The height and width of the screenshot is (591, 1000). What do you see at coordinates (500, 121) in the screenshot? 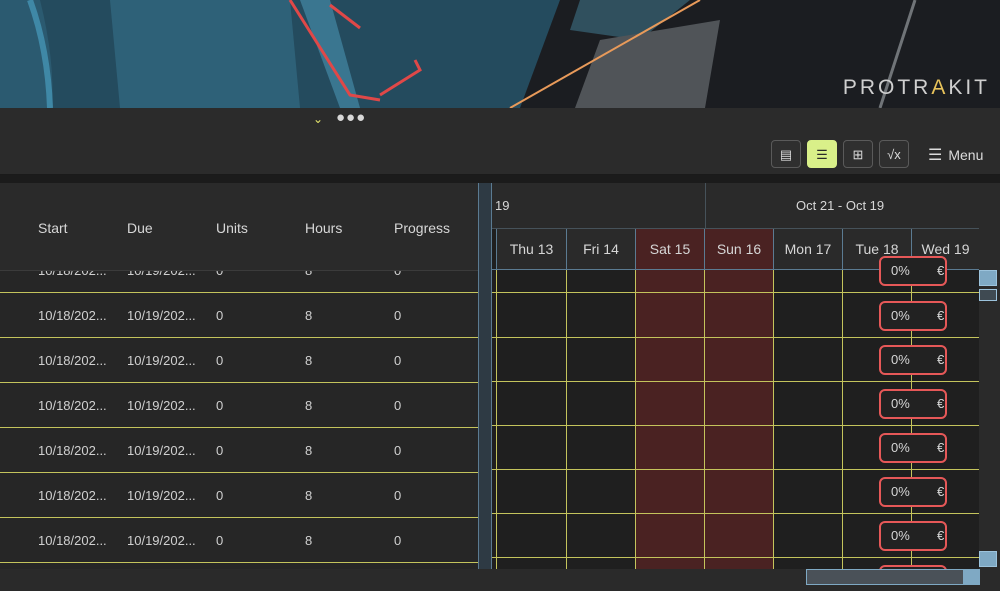
I see `collapse-bar: ⌄ ●●●` at bounding box center [500, 121].